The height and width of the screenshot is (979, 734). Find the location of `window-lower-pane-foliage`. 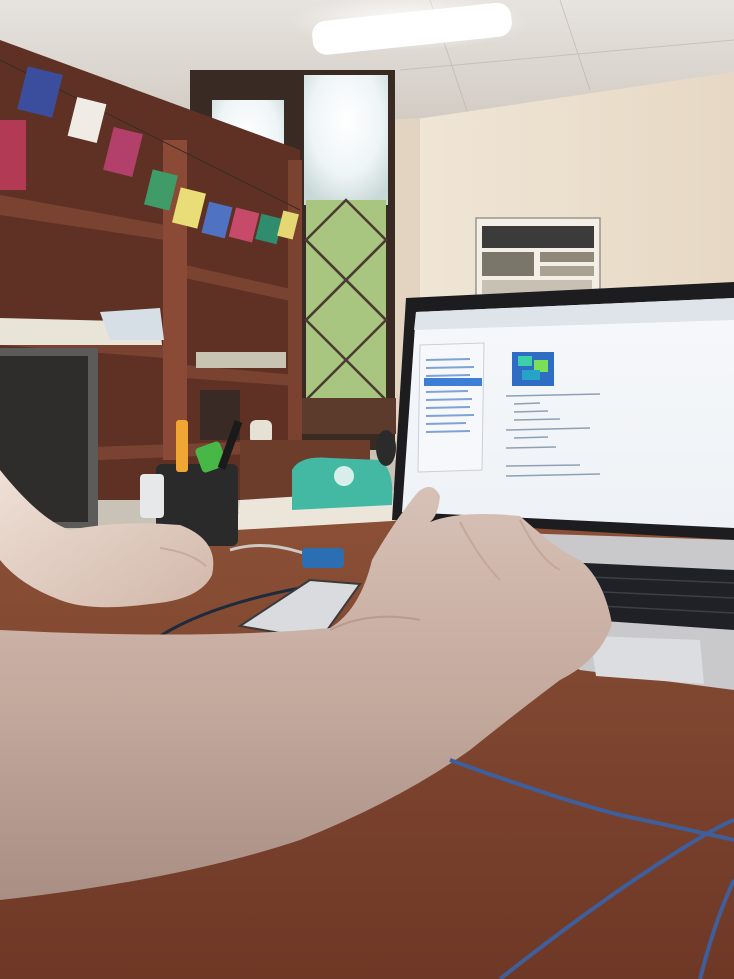

window-lower-pane-foliage is located at coordinates (346, 300).